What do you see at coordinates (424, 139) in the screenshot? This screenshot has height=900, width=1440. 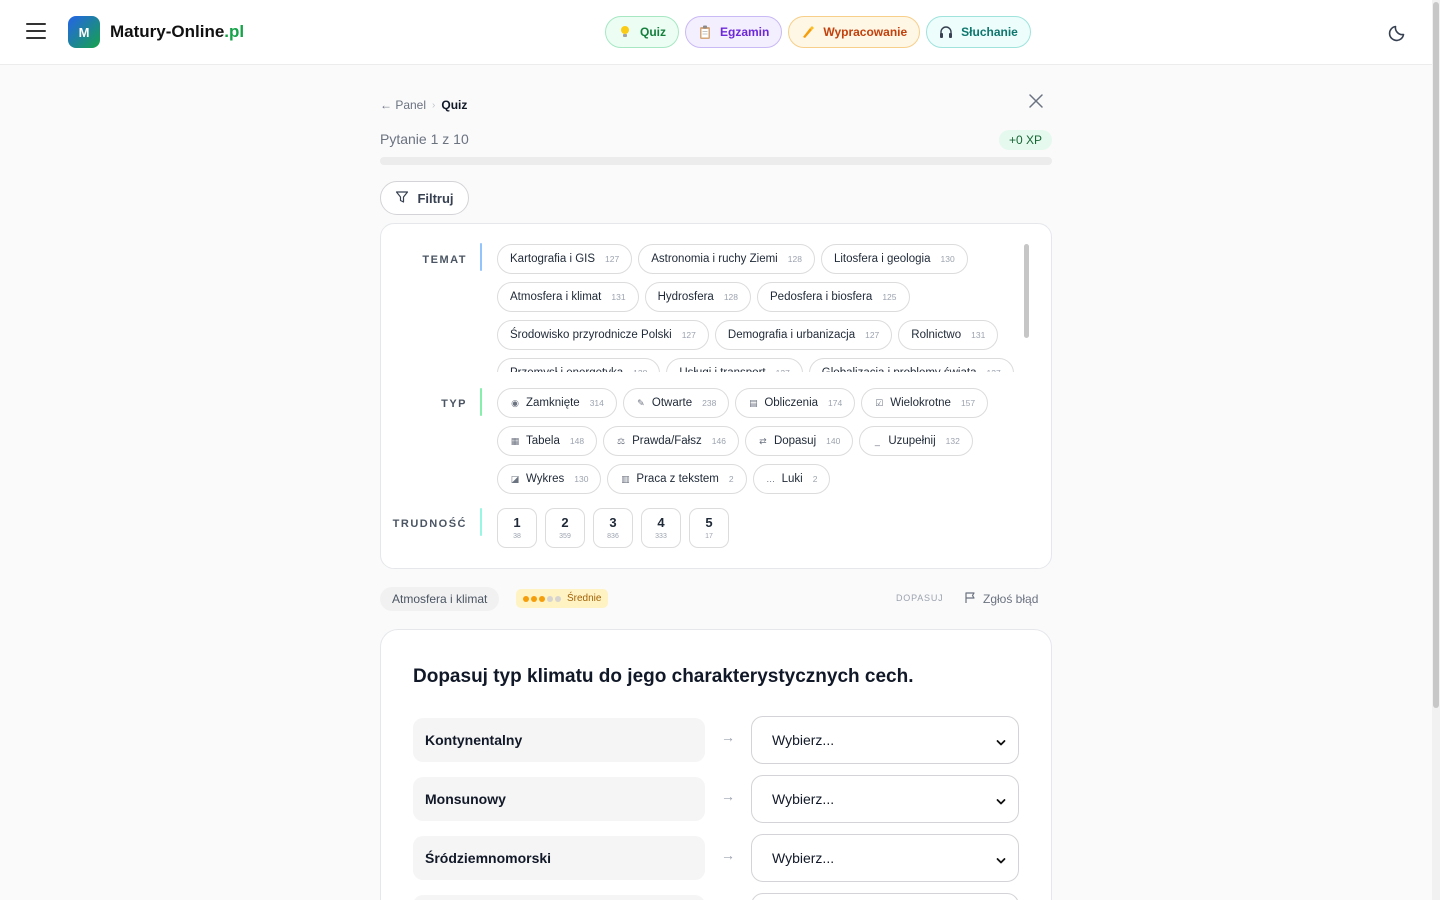 I see `question-counter: Pytanie 1 z 10` at bounding box center [424, 139].